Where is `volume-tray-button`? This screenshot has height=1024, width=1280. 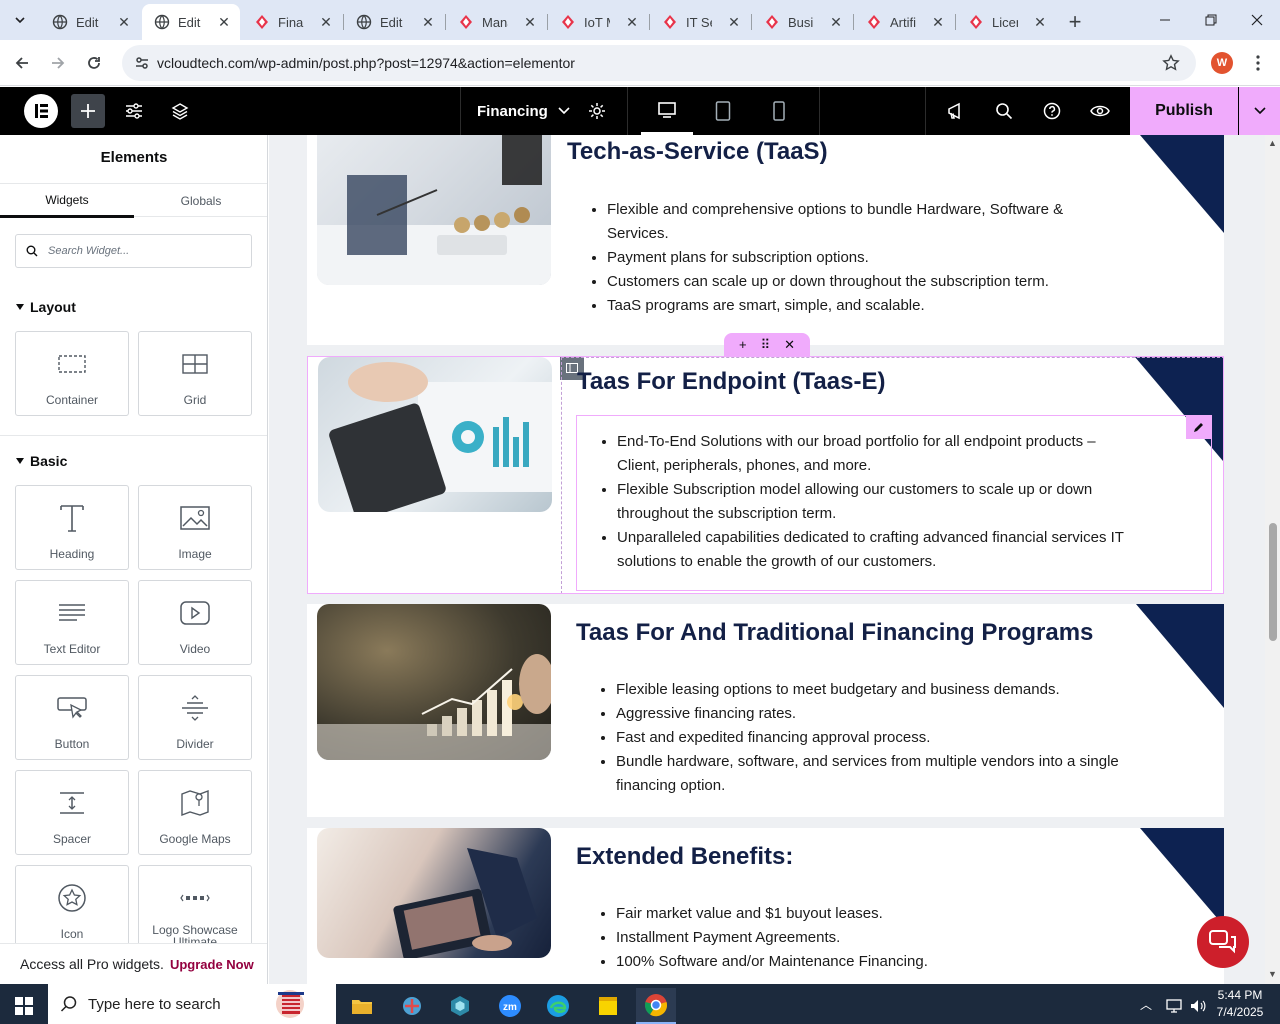
volume-tray-button is located at coordinates (1198, 1006).